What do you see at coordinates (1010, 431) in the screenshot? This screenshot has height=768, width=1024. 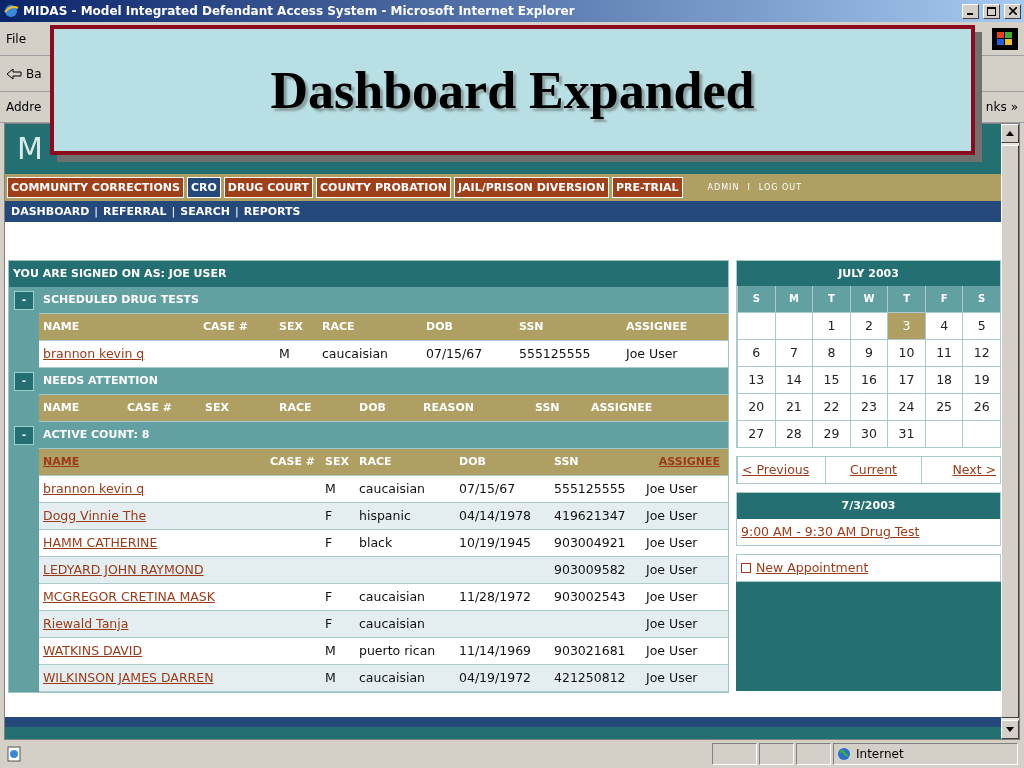 I see `scrollbar` at bounding box center [1010, 431].